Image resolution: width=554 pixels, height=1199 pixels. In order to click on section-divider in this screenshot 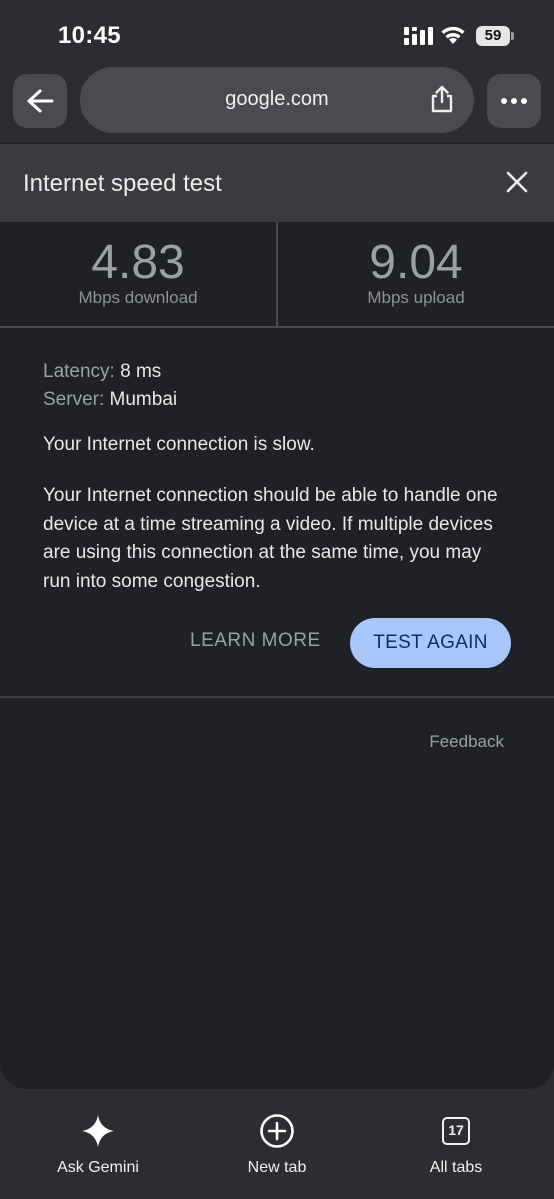, I will do `click(277, 697)`.